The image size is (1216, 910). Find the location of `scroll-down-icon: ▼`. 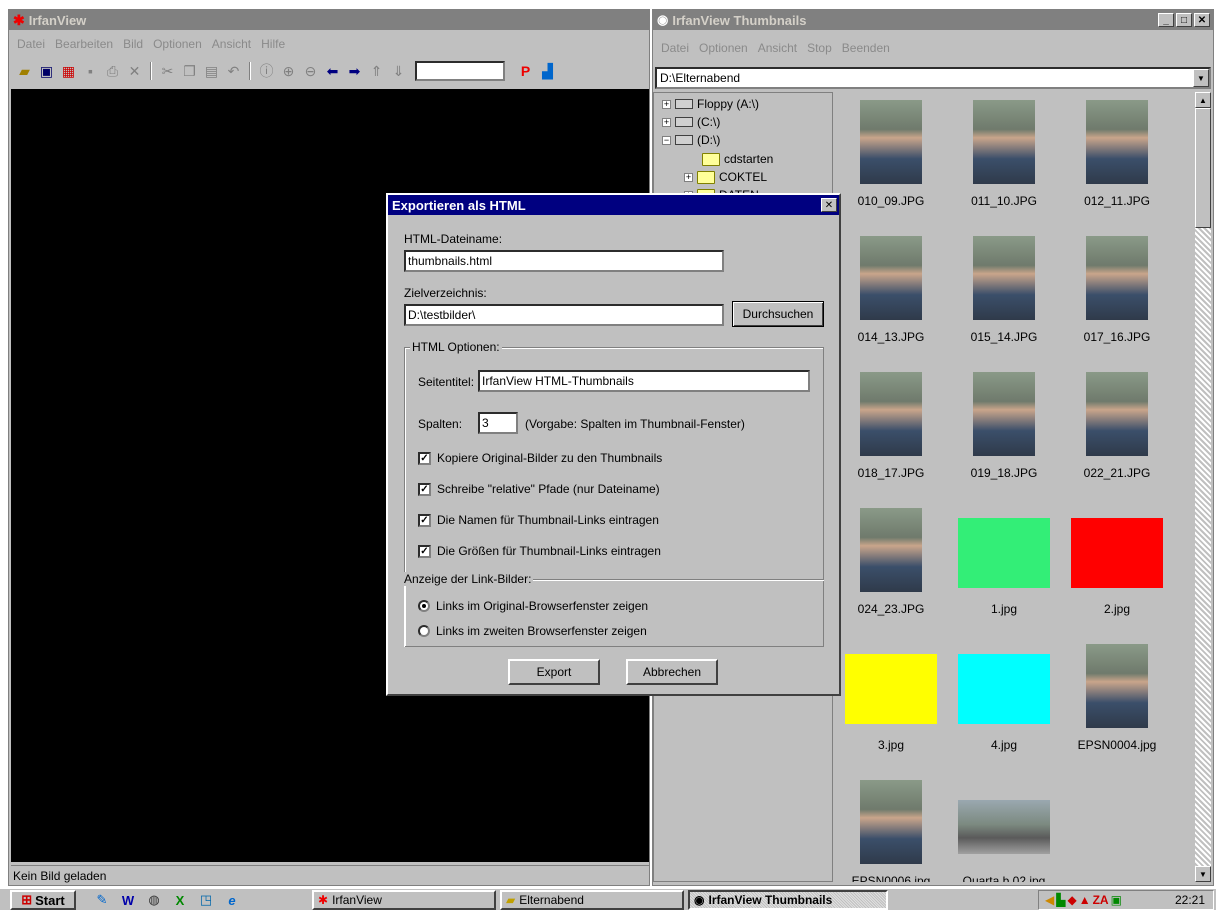

scroll-down-icon: ▼ is located at coordinates (1203, 874).